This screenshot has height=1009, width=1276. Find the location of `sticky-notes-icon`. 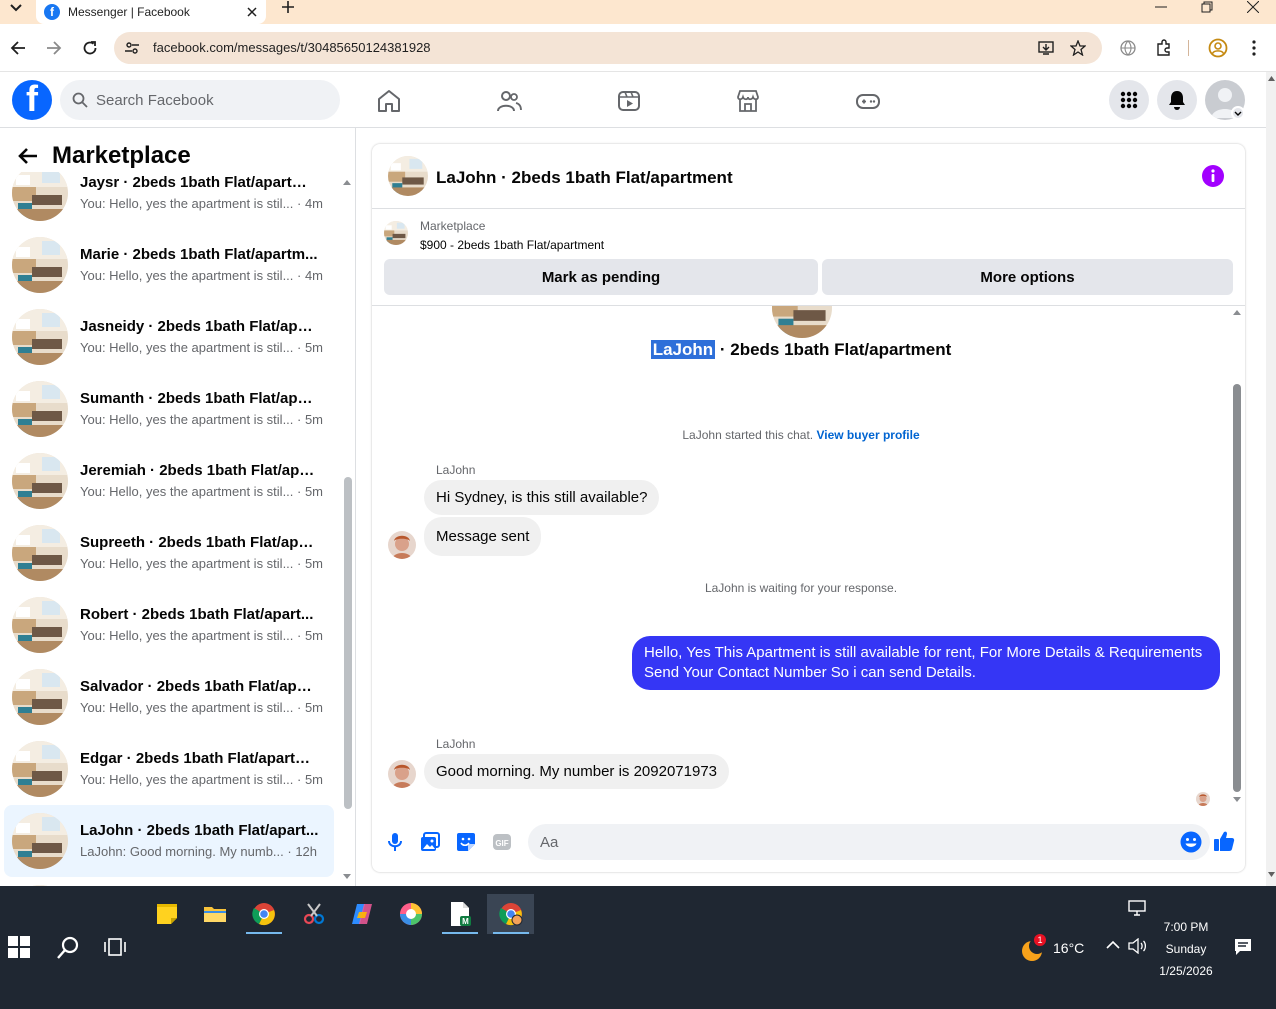

sticky-notes-icon is located at coordinates (167, 914).